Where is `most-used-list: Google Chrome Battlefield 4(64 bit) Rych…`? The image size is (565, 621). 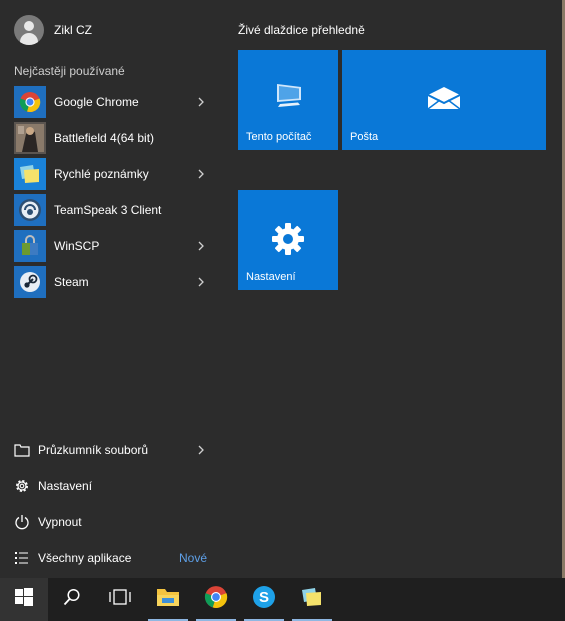 most-used-list: Google Chrome Battlefield 4(64 bit) Rych… is located at coordinates (111, 192).